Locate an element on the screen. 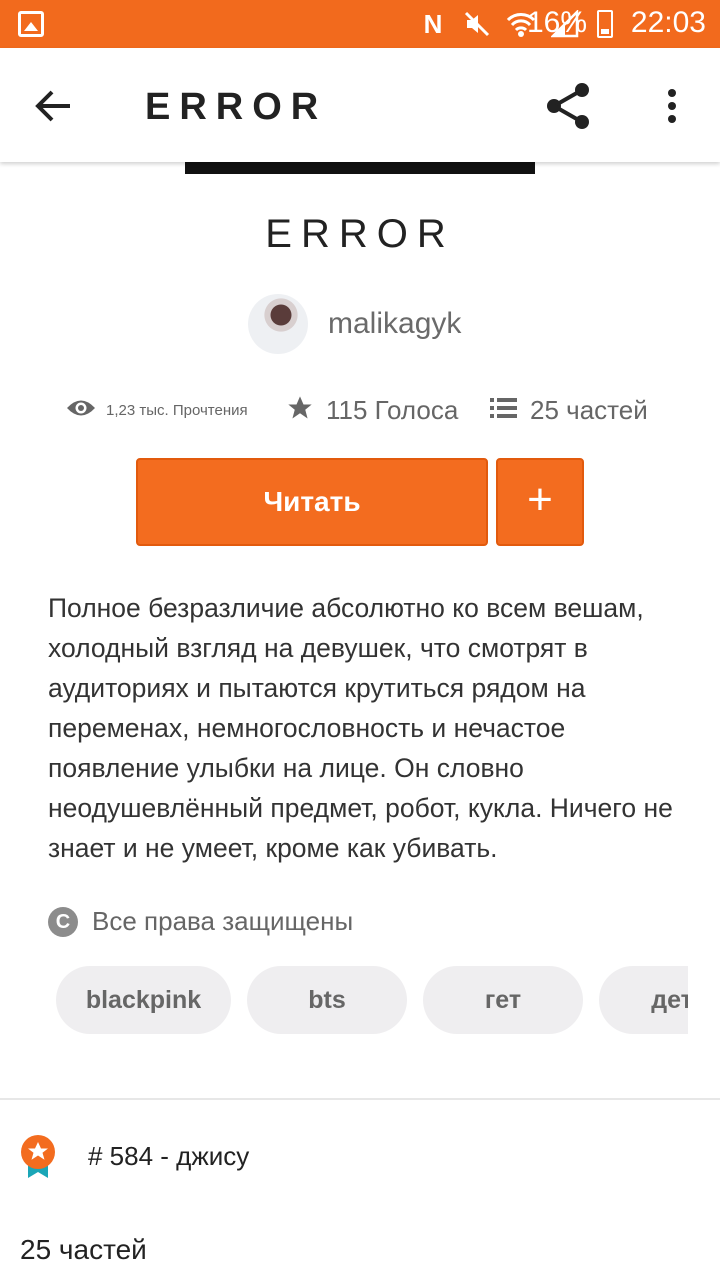  parts-label: 25 частей is located at coordinates (589, 409).